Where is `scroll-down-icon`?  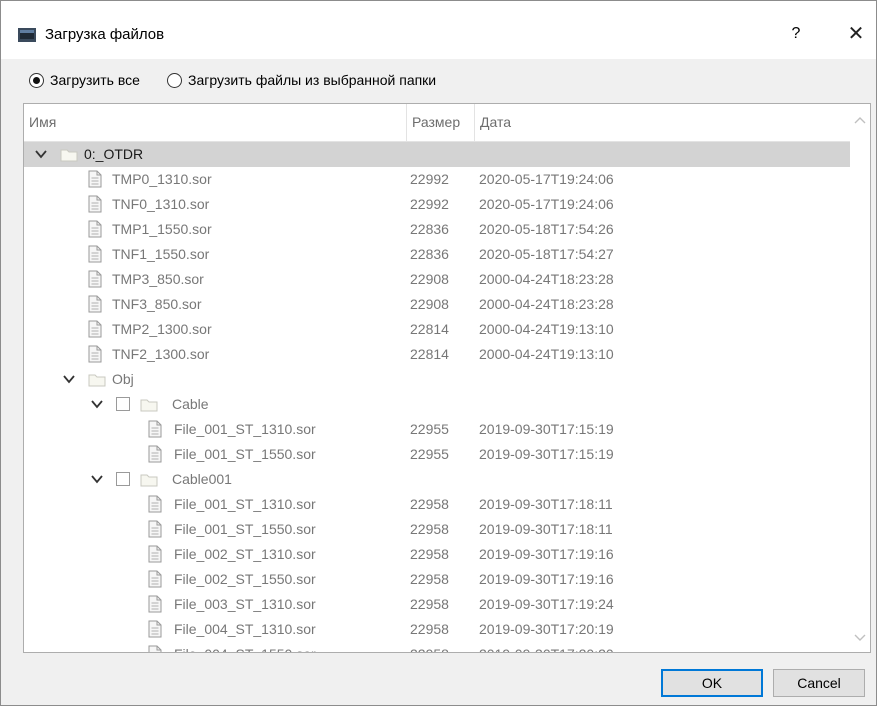 scroll-down-icon is located at coordinates (860, 638).